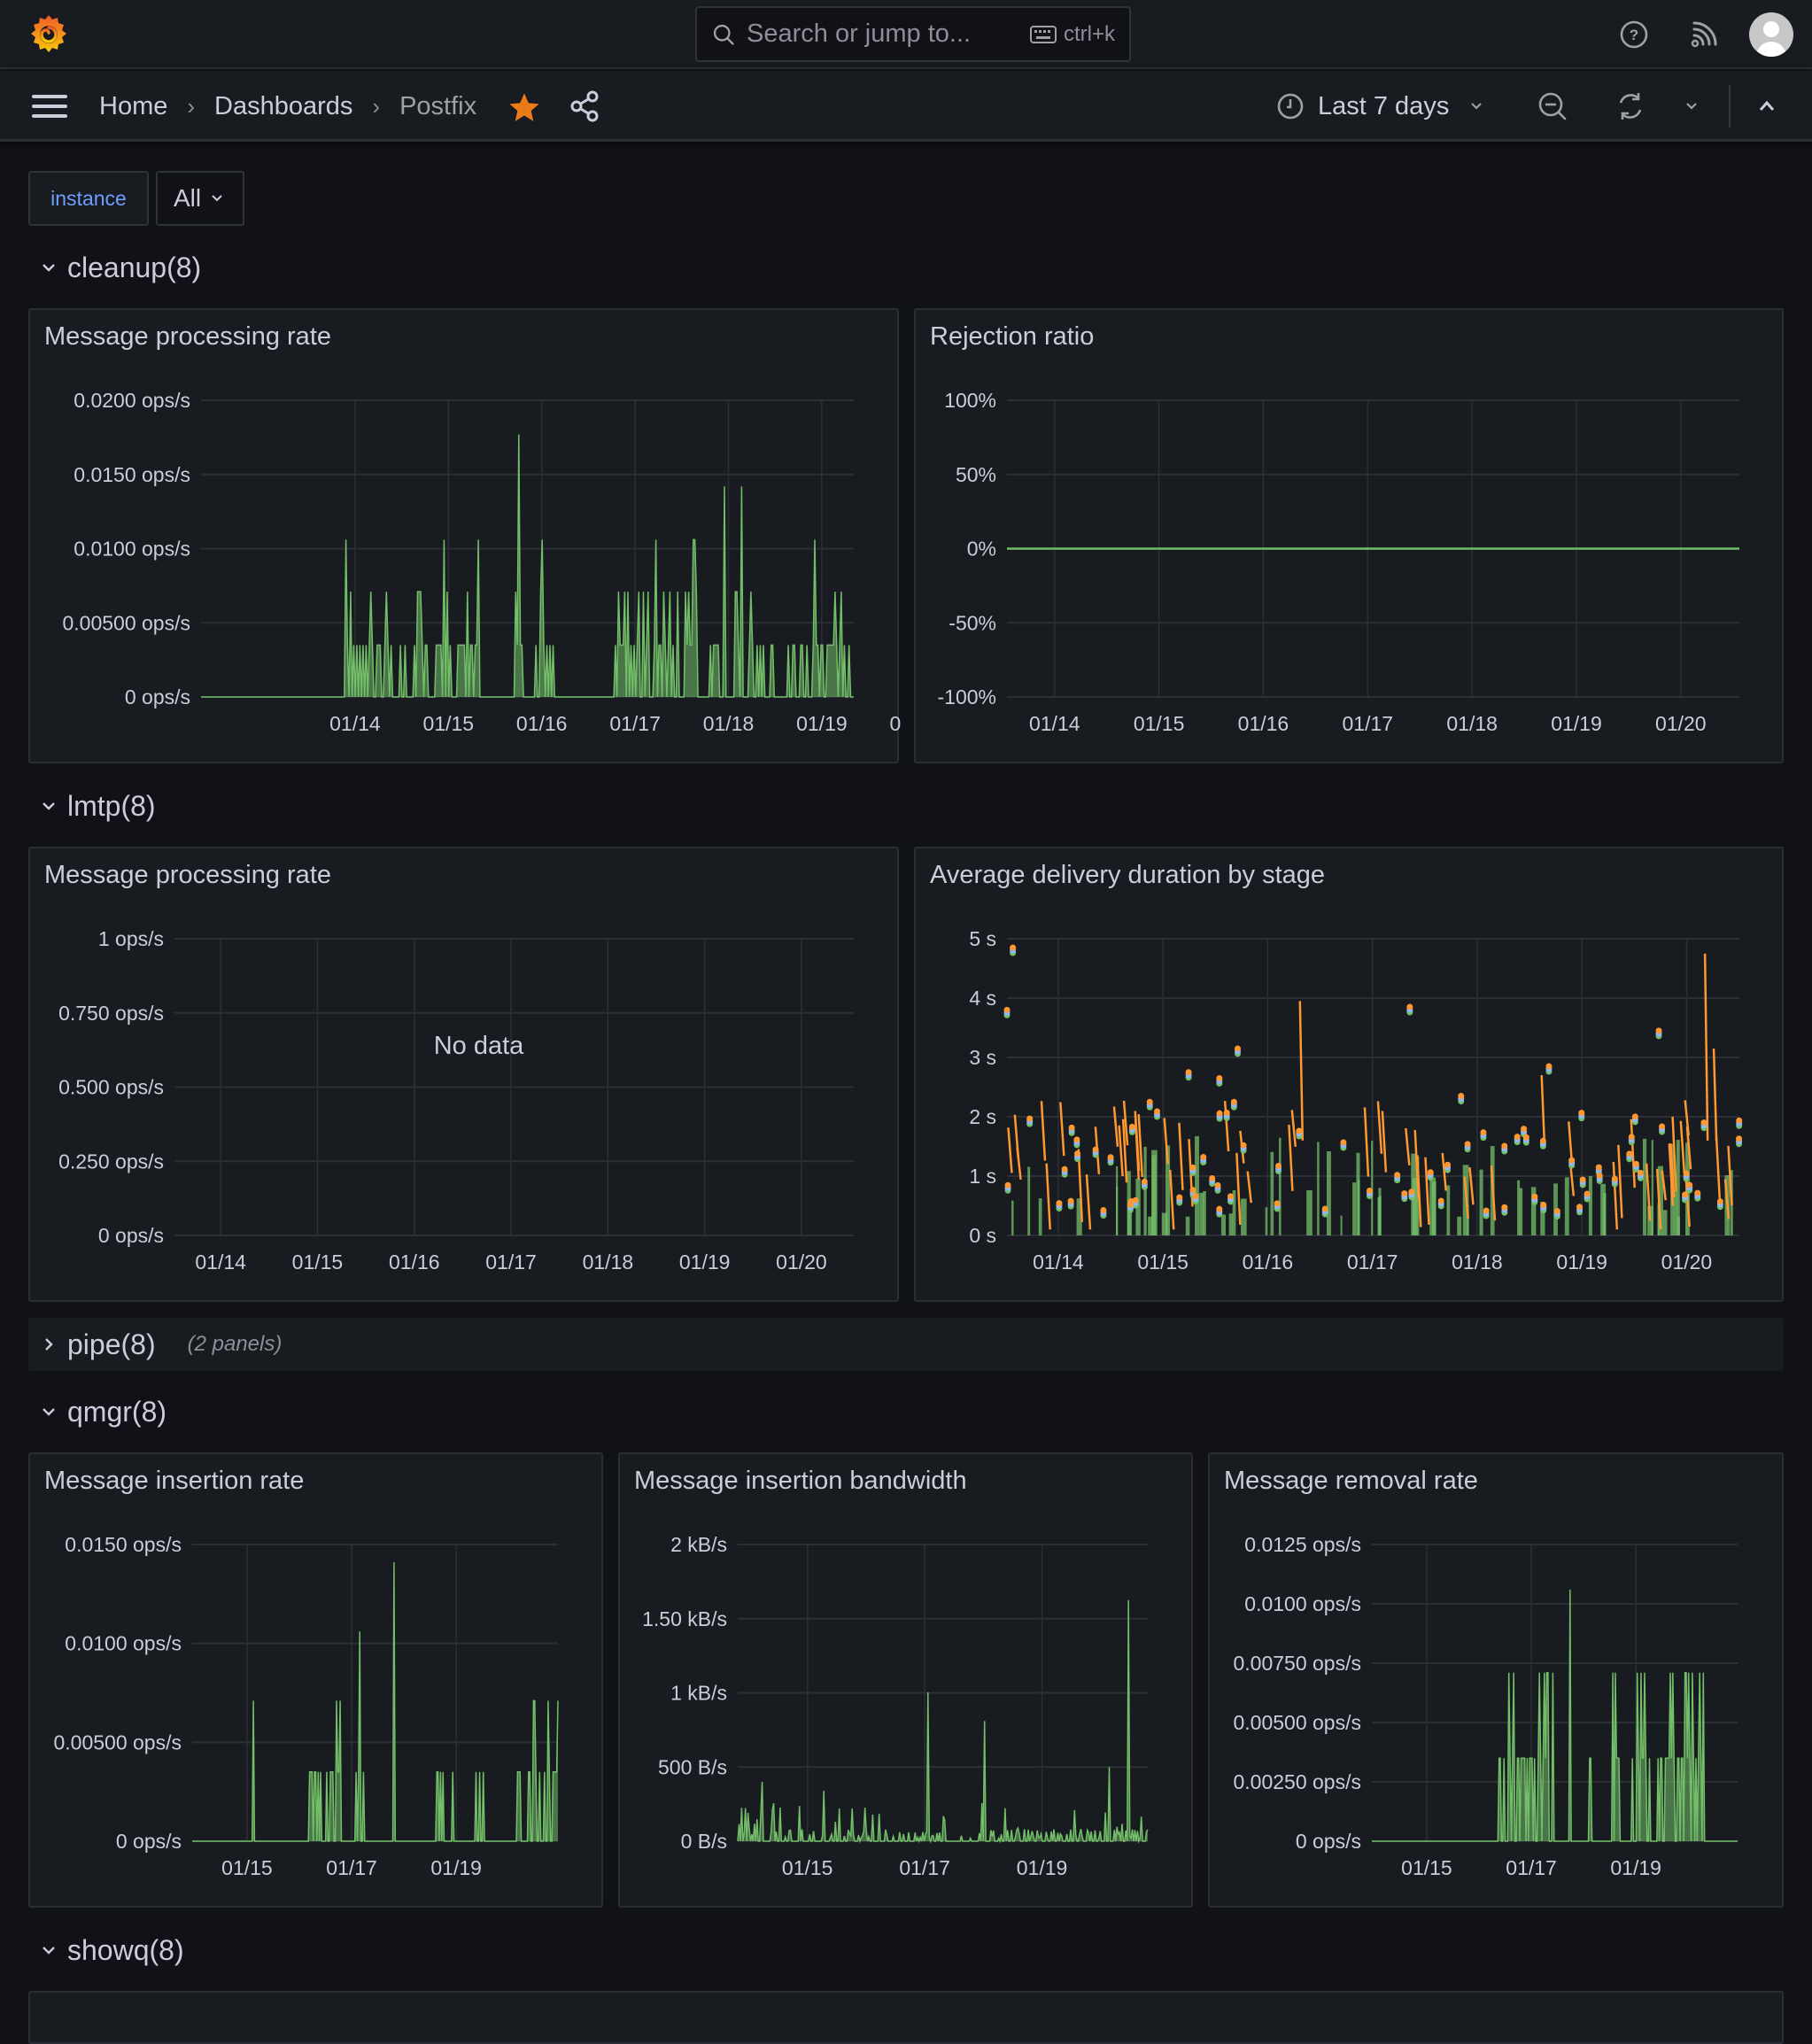  Describe the element at coordinates (1704, 34) in the screenshot. I see `news-button` at that location.